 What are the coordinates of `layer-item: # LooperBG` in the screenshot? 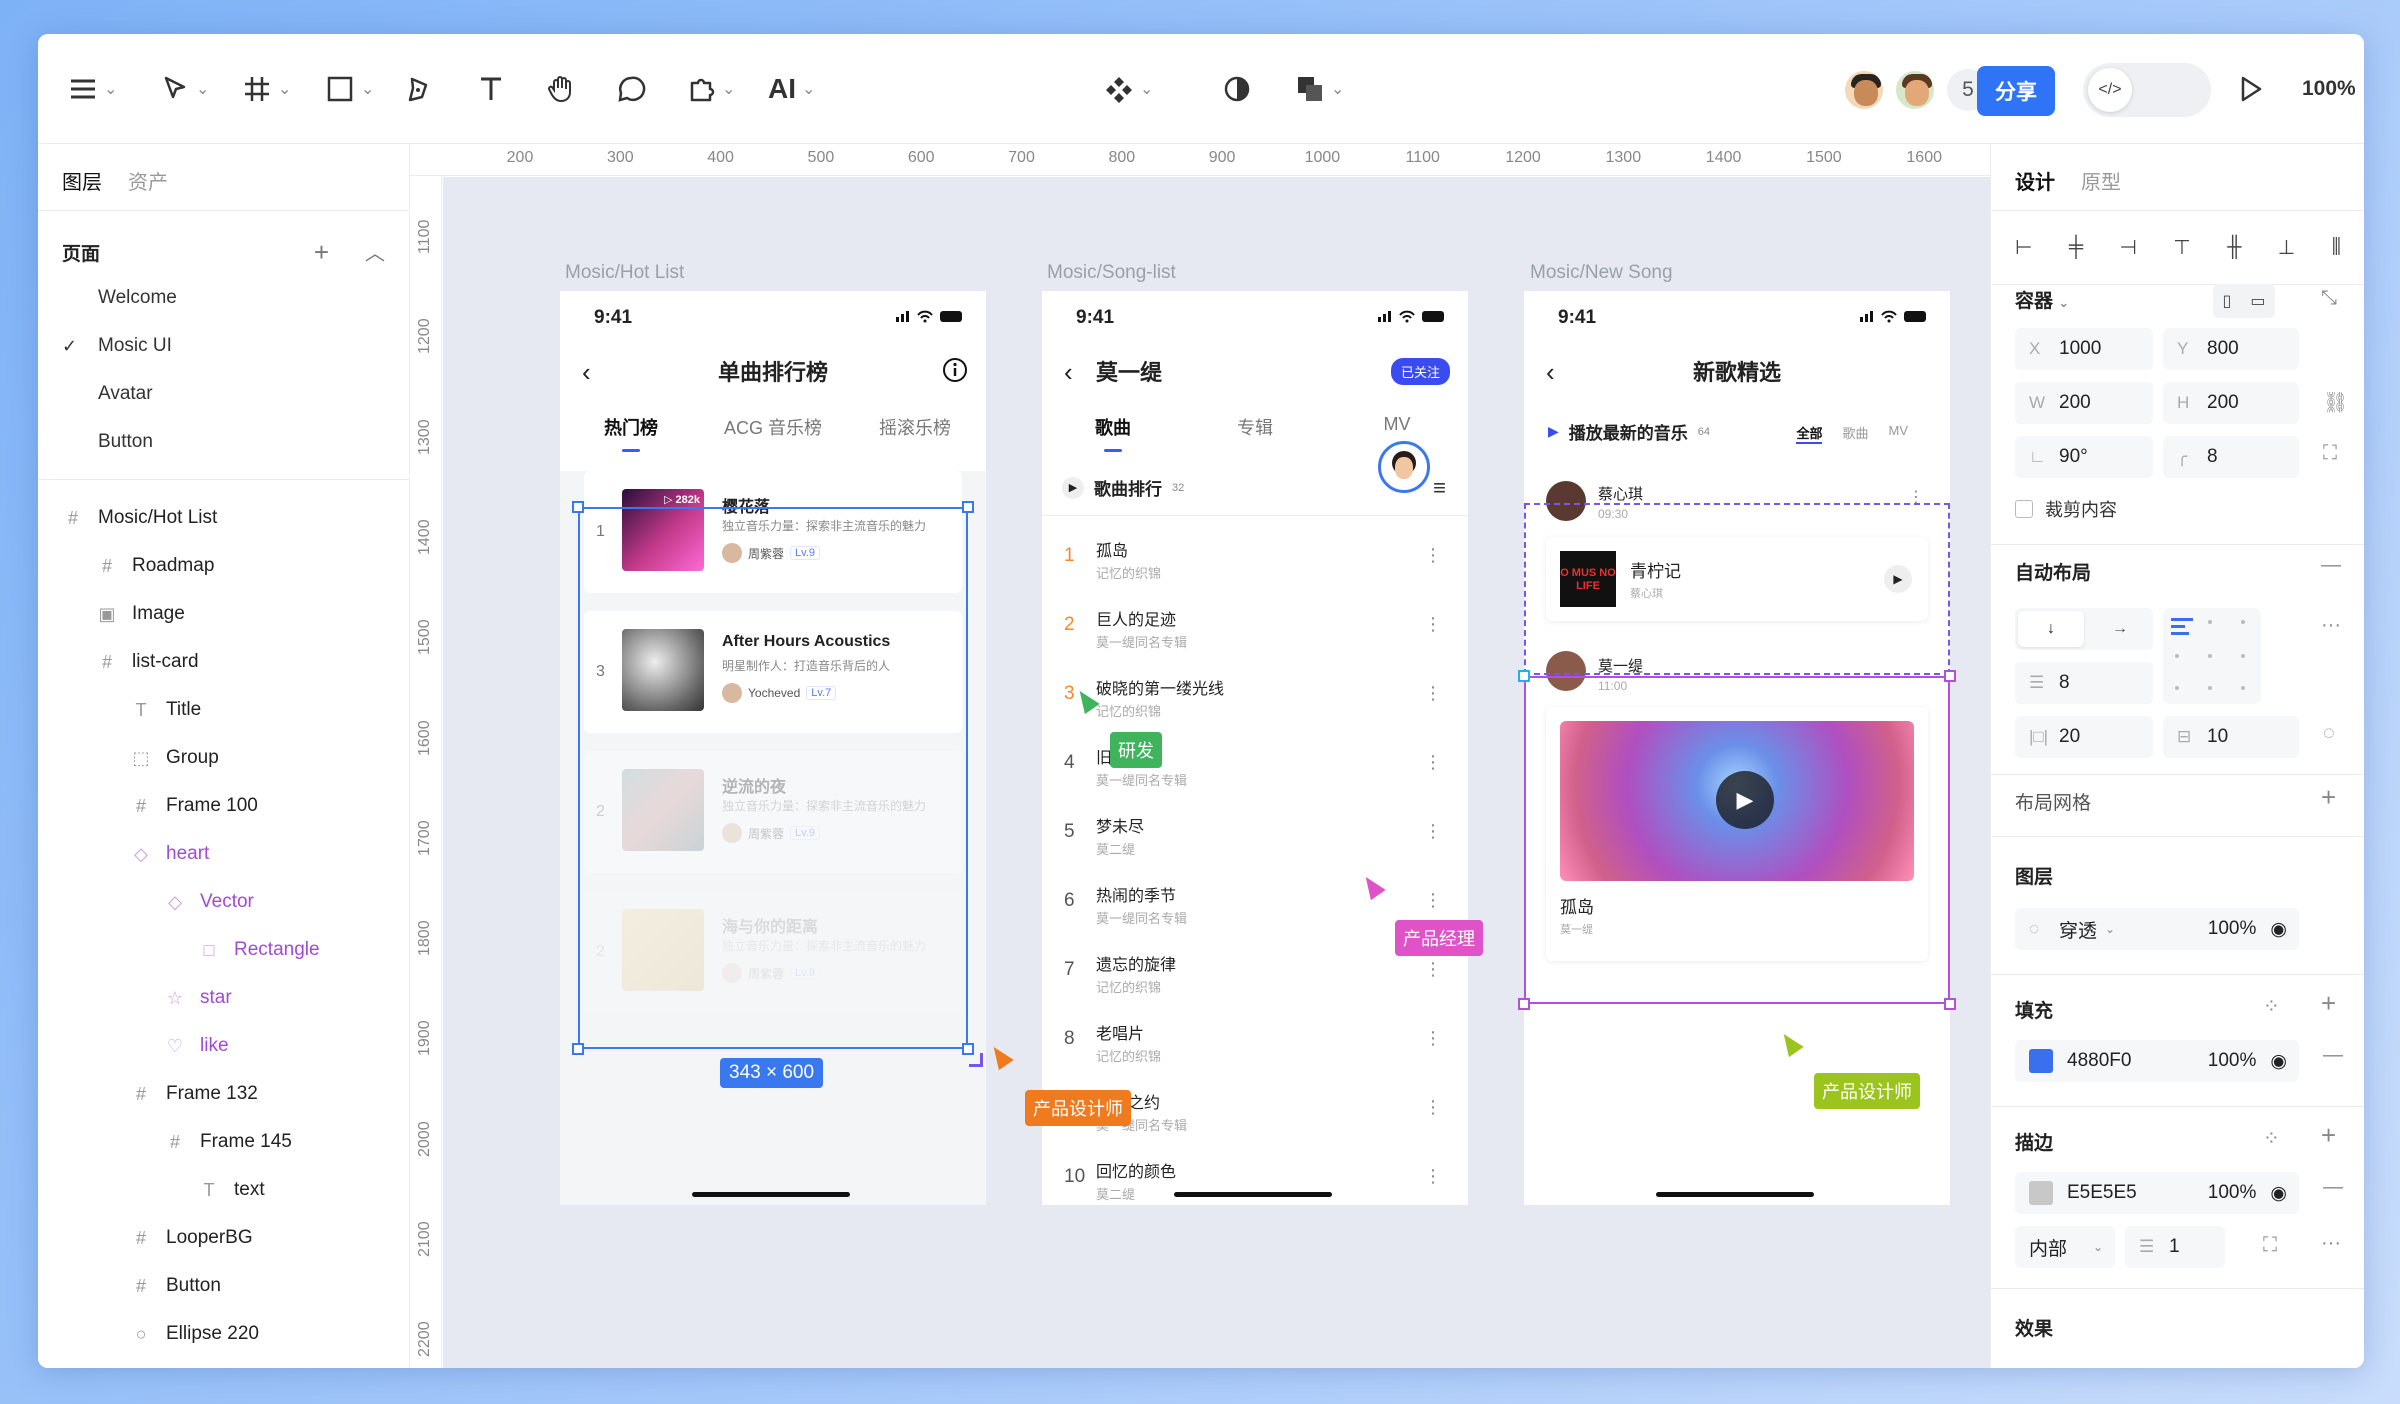 It's located at (224, 1238).